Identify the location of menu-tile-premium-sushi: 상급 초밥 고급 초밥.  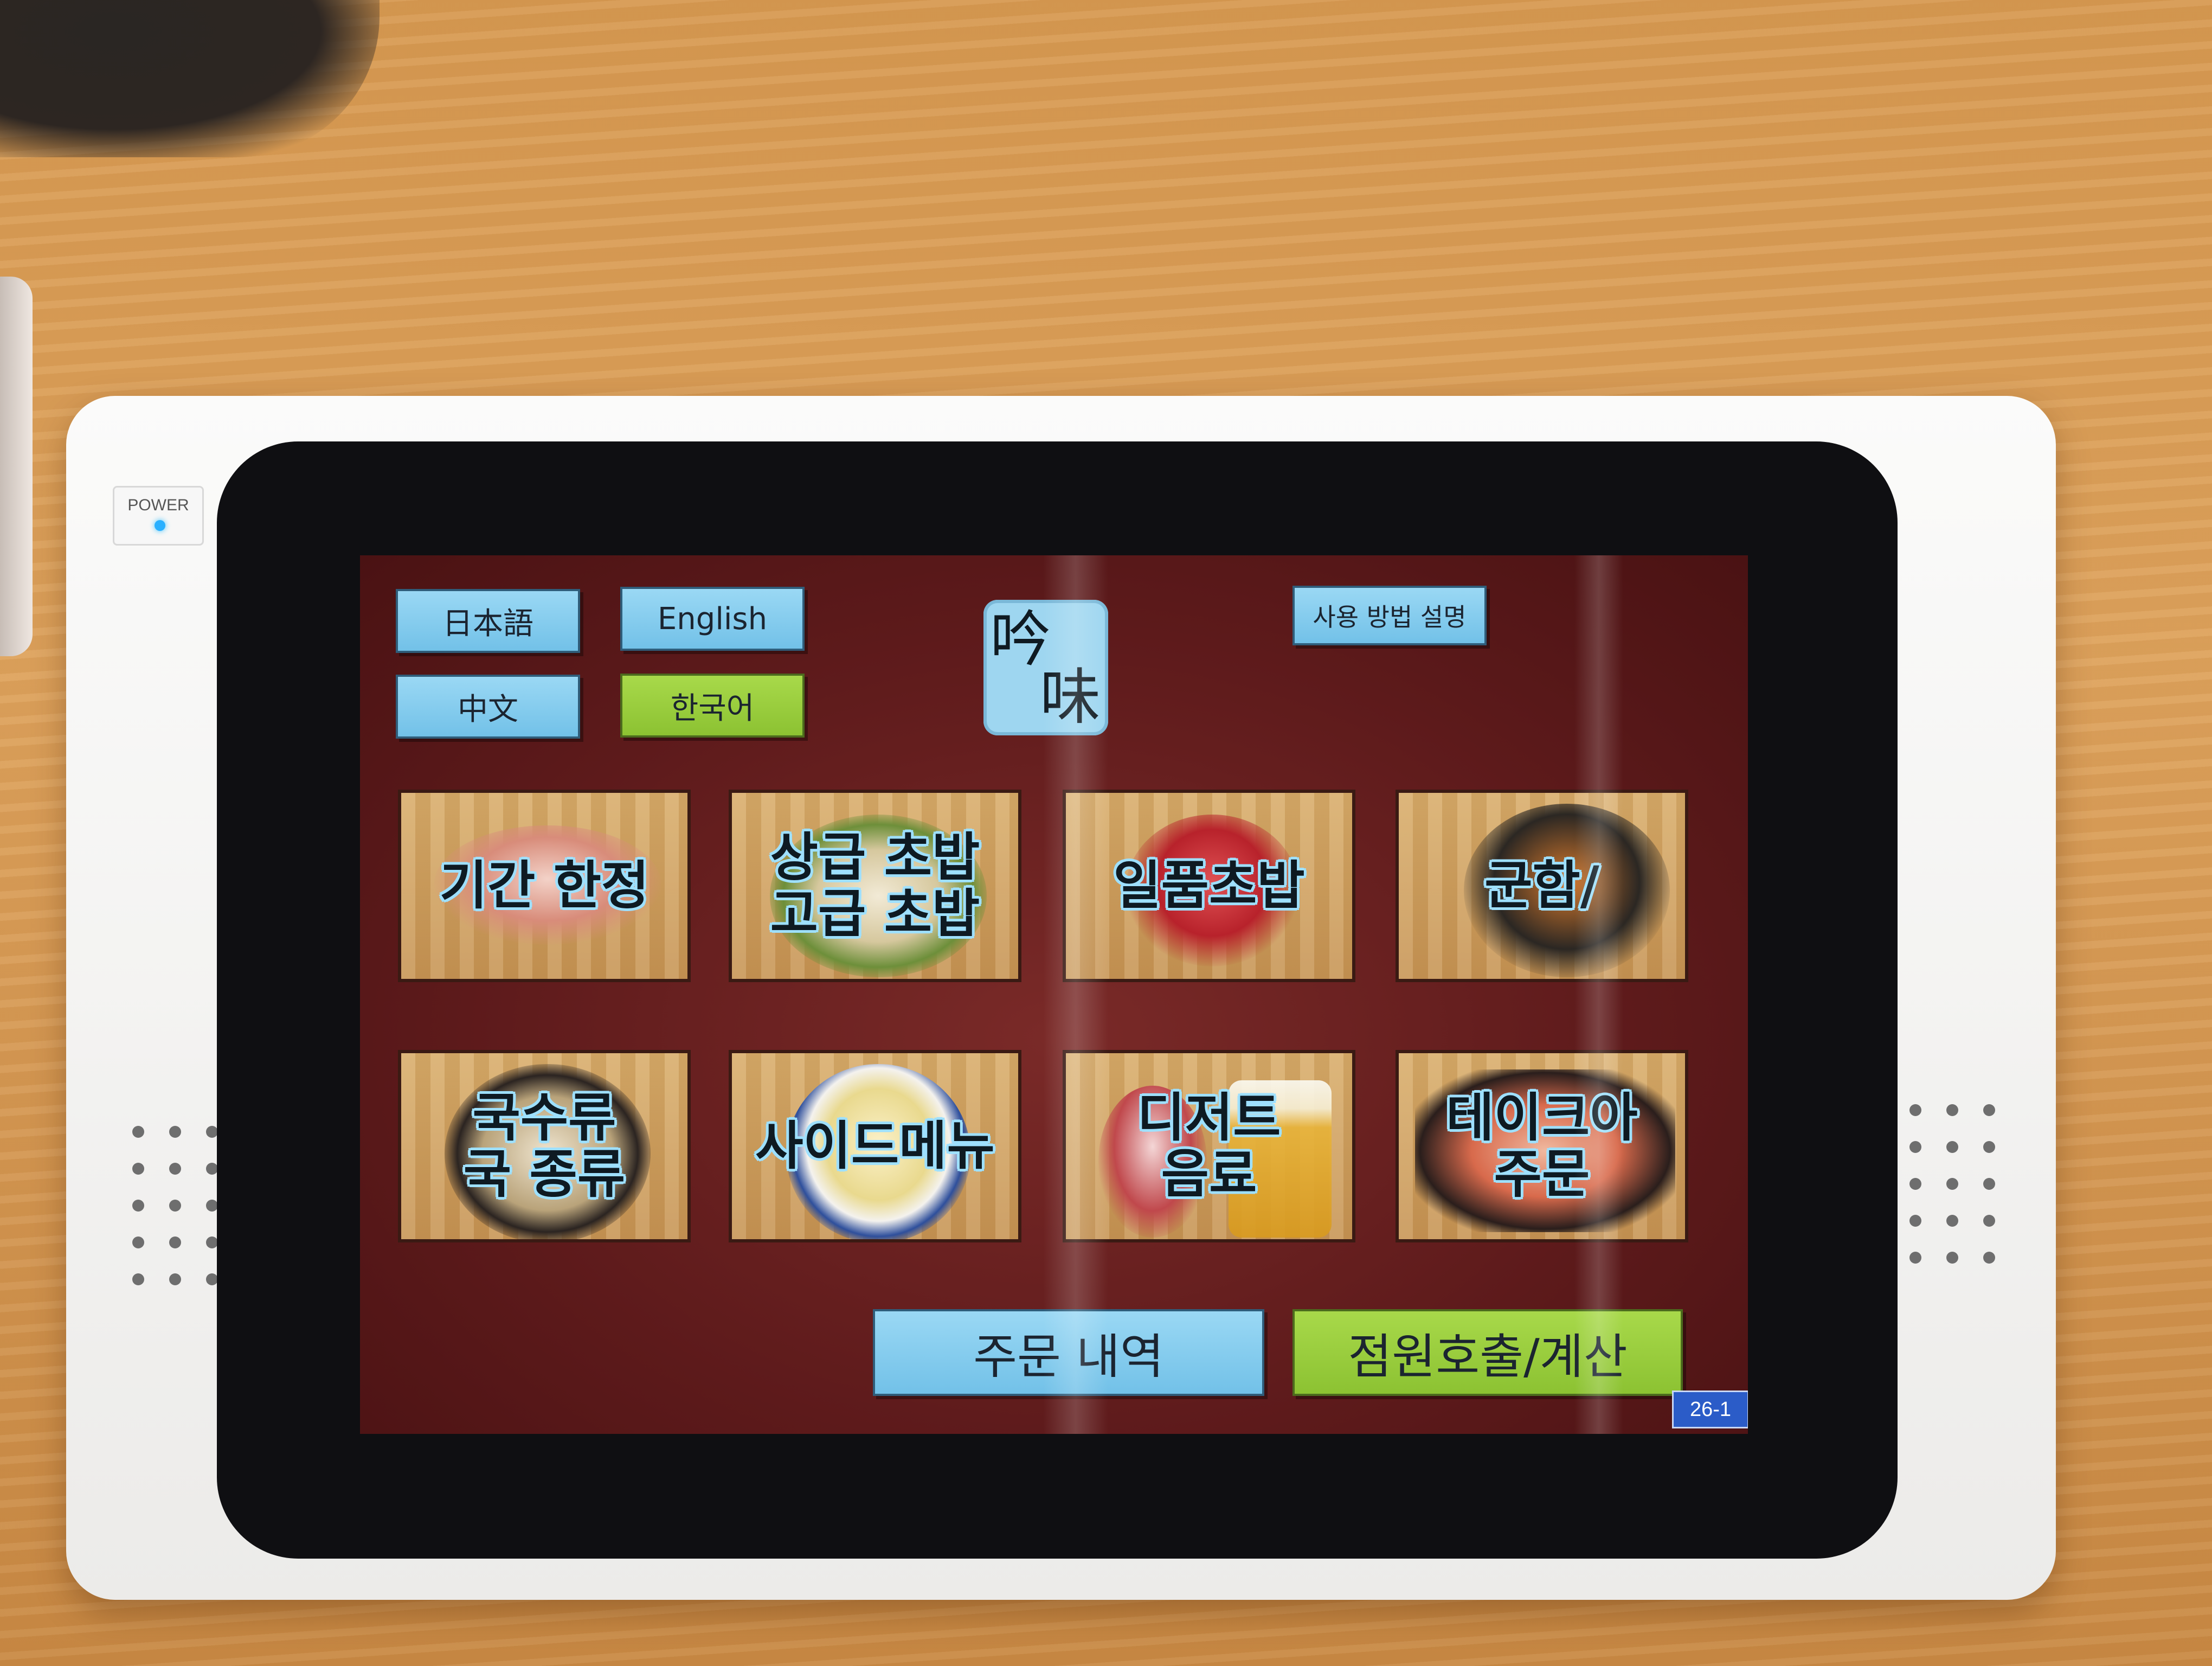
(875, 886).